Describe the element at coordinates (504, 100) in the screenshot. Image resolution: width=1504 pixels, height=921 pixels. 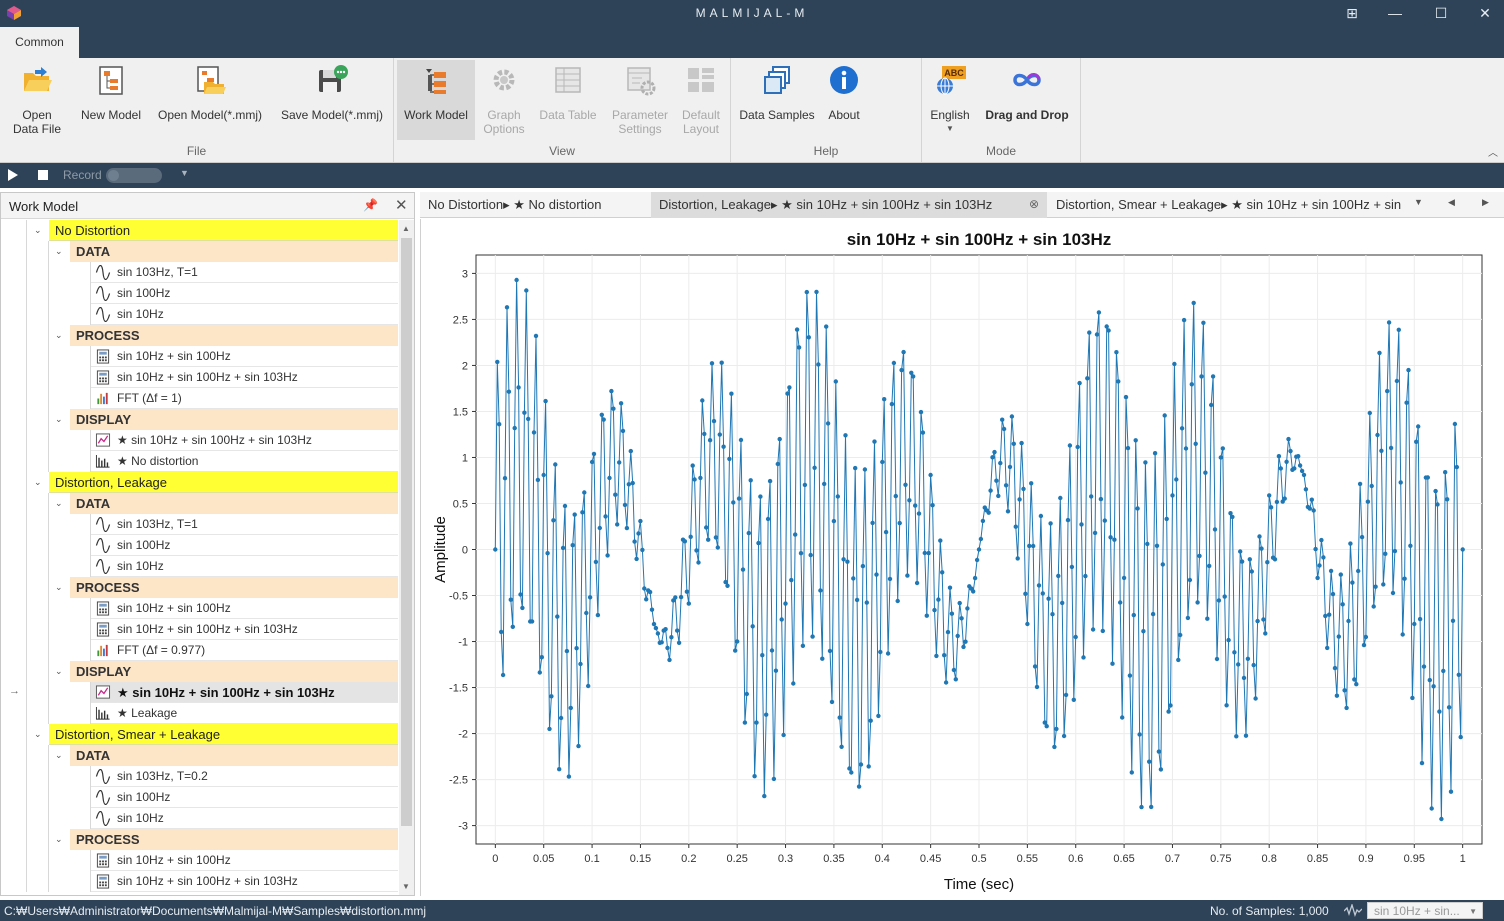
I see `graph-options-button: Graph Options` at that location.